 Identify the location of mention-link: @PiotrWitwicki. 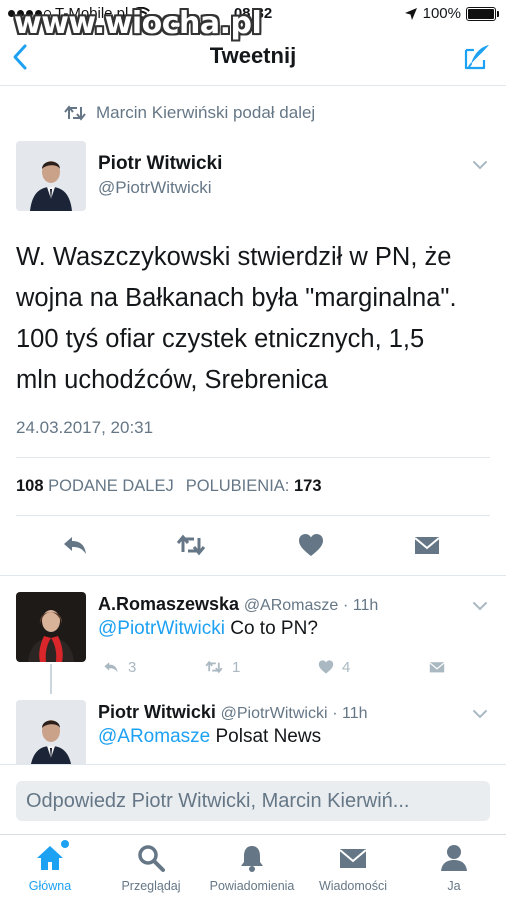
(161, 628).